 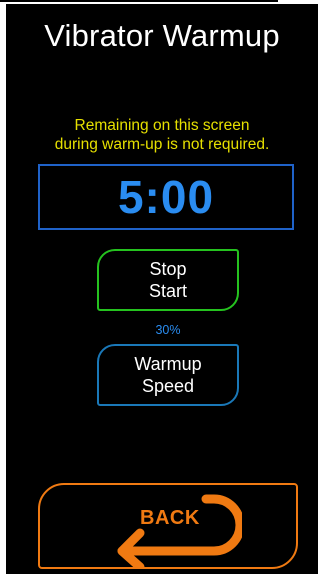 What do you see at coordinates (139, 1) in the screenshot?
I see `top-divider-line` at bounding box center [139, 1].